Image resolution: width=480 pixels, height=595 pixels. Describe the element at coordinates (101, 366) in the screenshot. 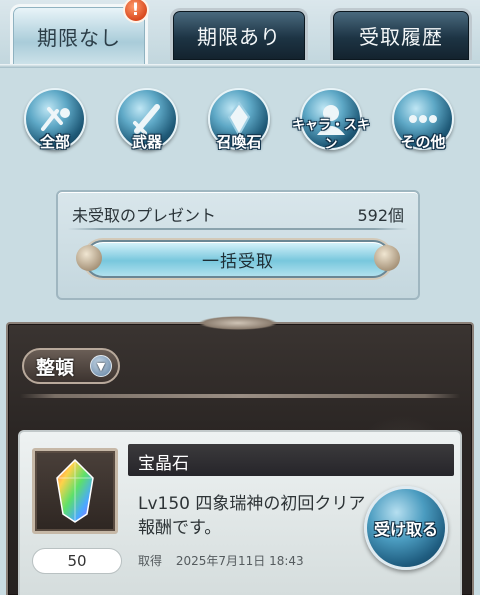

I see `chevron-down-icon: ▼` at that location.